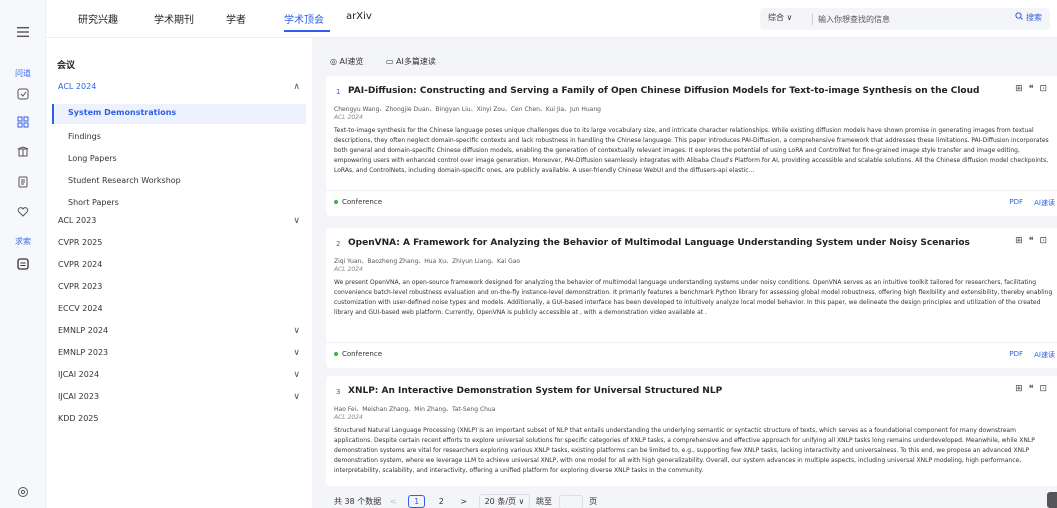 This screenshot has width=1057, height=508. Describe the element at coordinates (77, 86) in the screenshot. I see `conf-group-label: ACL 2024` at that location.